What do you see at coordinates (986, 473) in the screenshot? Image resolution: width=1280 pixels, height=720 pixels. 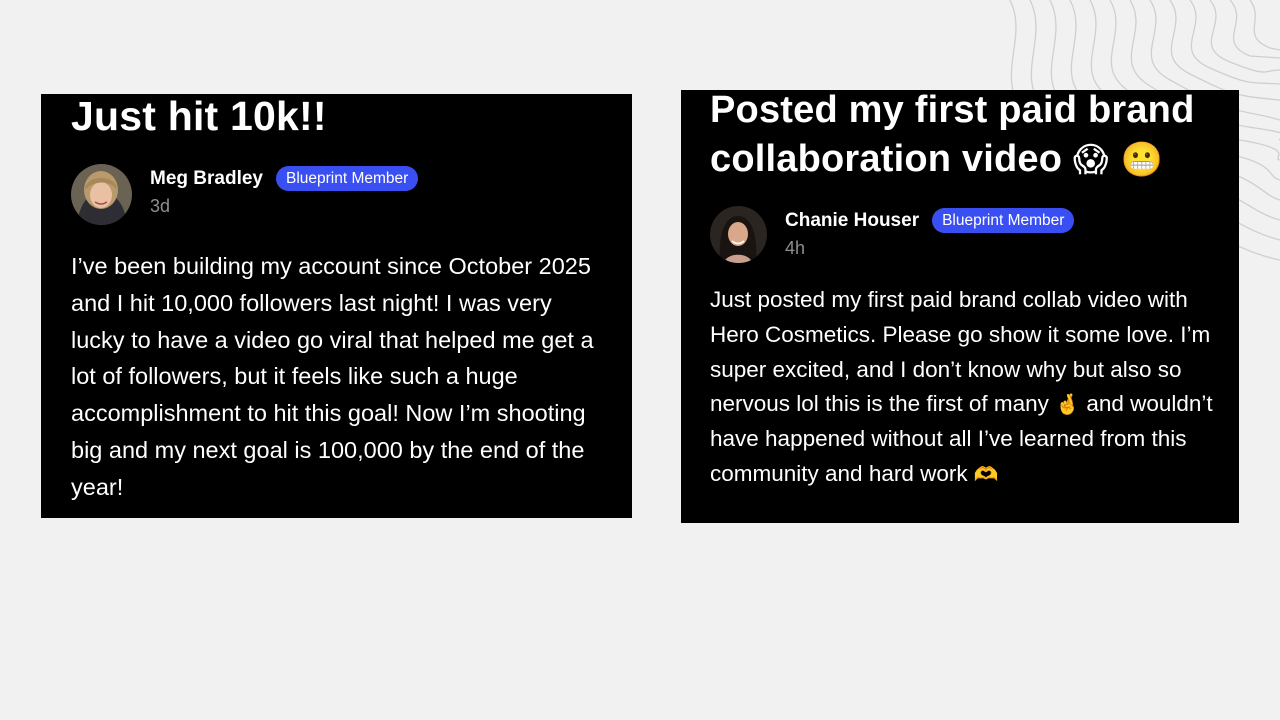 I see `heart-hands-emoji: 🫶` at bounding box center [986, 473].